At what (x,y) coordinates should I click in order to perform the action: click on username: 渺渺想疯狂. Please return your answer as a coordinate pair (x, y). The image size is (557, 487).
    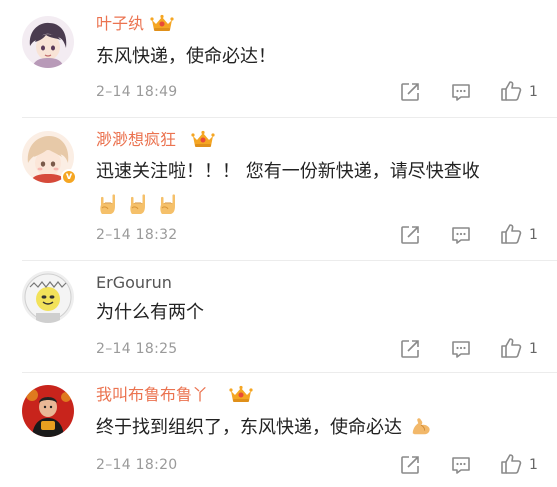
    Looking at the image, I should click on (136, 140).